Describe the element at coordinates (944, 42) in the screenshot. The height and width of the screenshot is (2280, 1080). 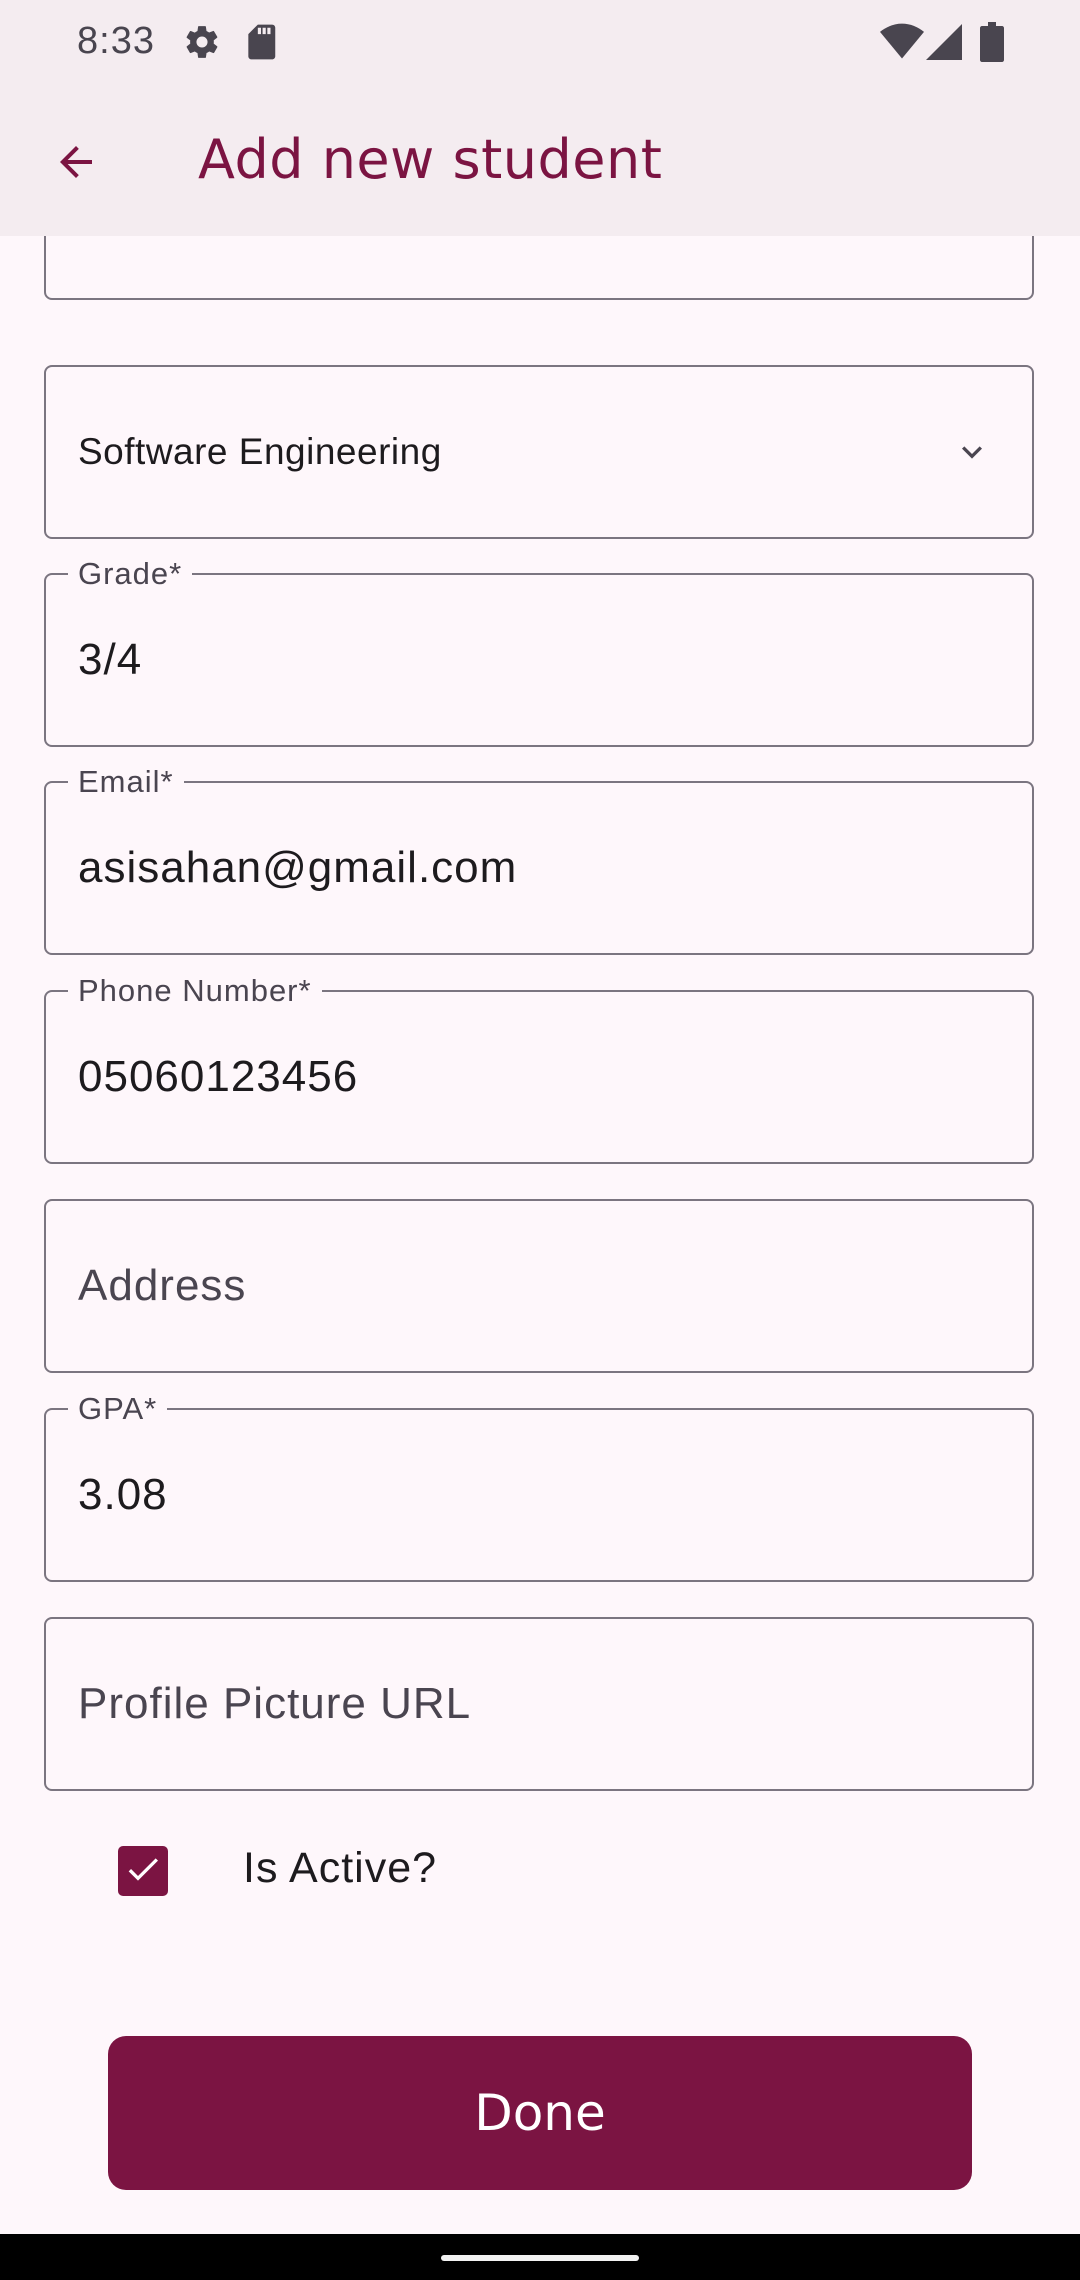
I see `signal-icon` at that location.